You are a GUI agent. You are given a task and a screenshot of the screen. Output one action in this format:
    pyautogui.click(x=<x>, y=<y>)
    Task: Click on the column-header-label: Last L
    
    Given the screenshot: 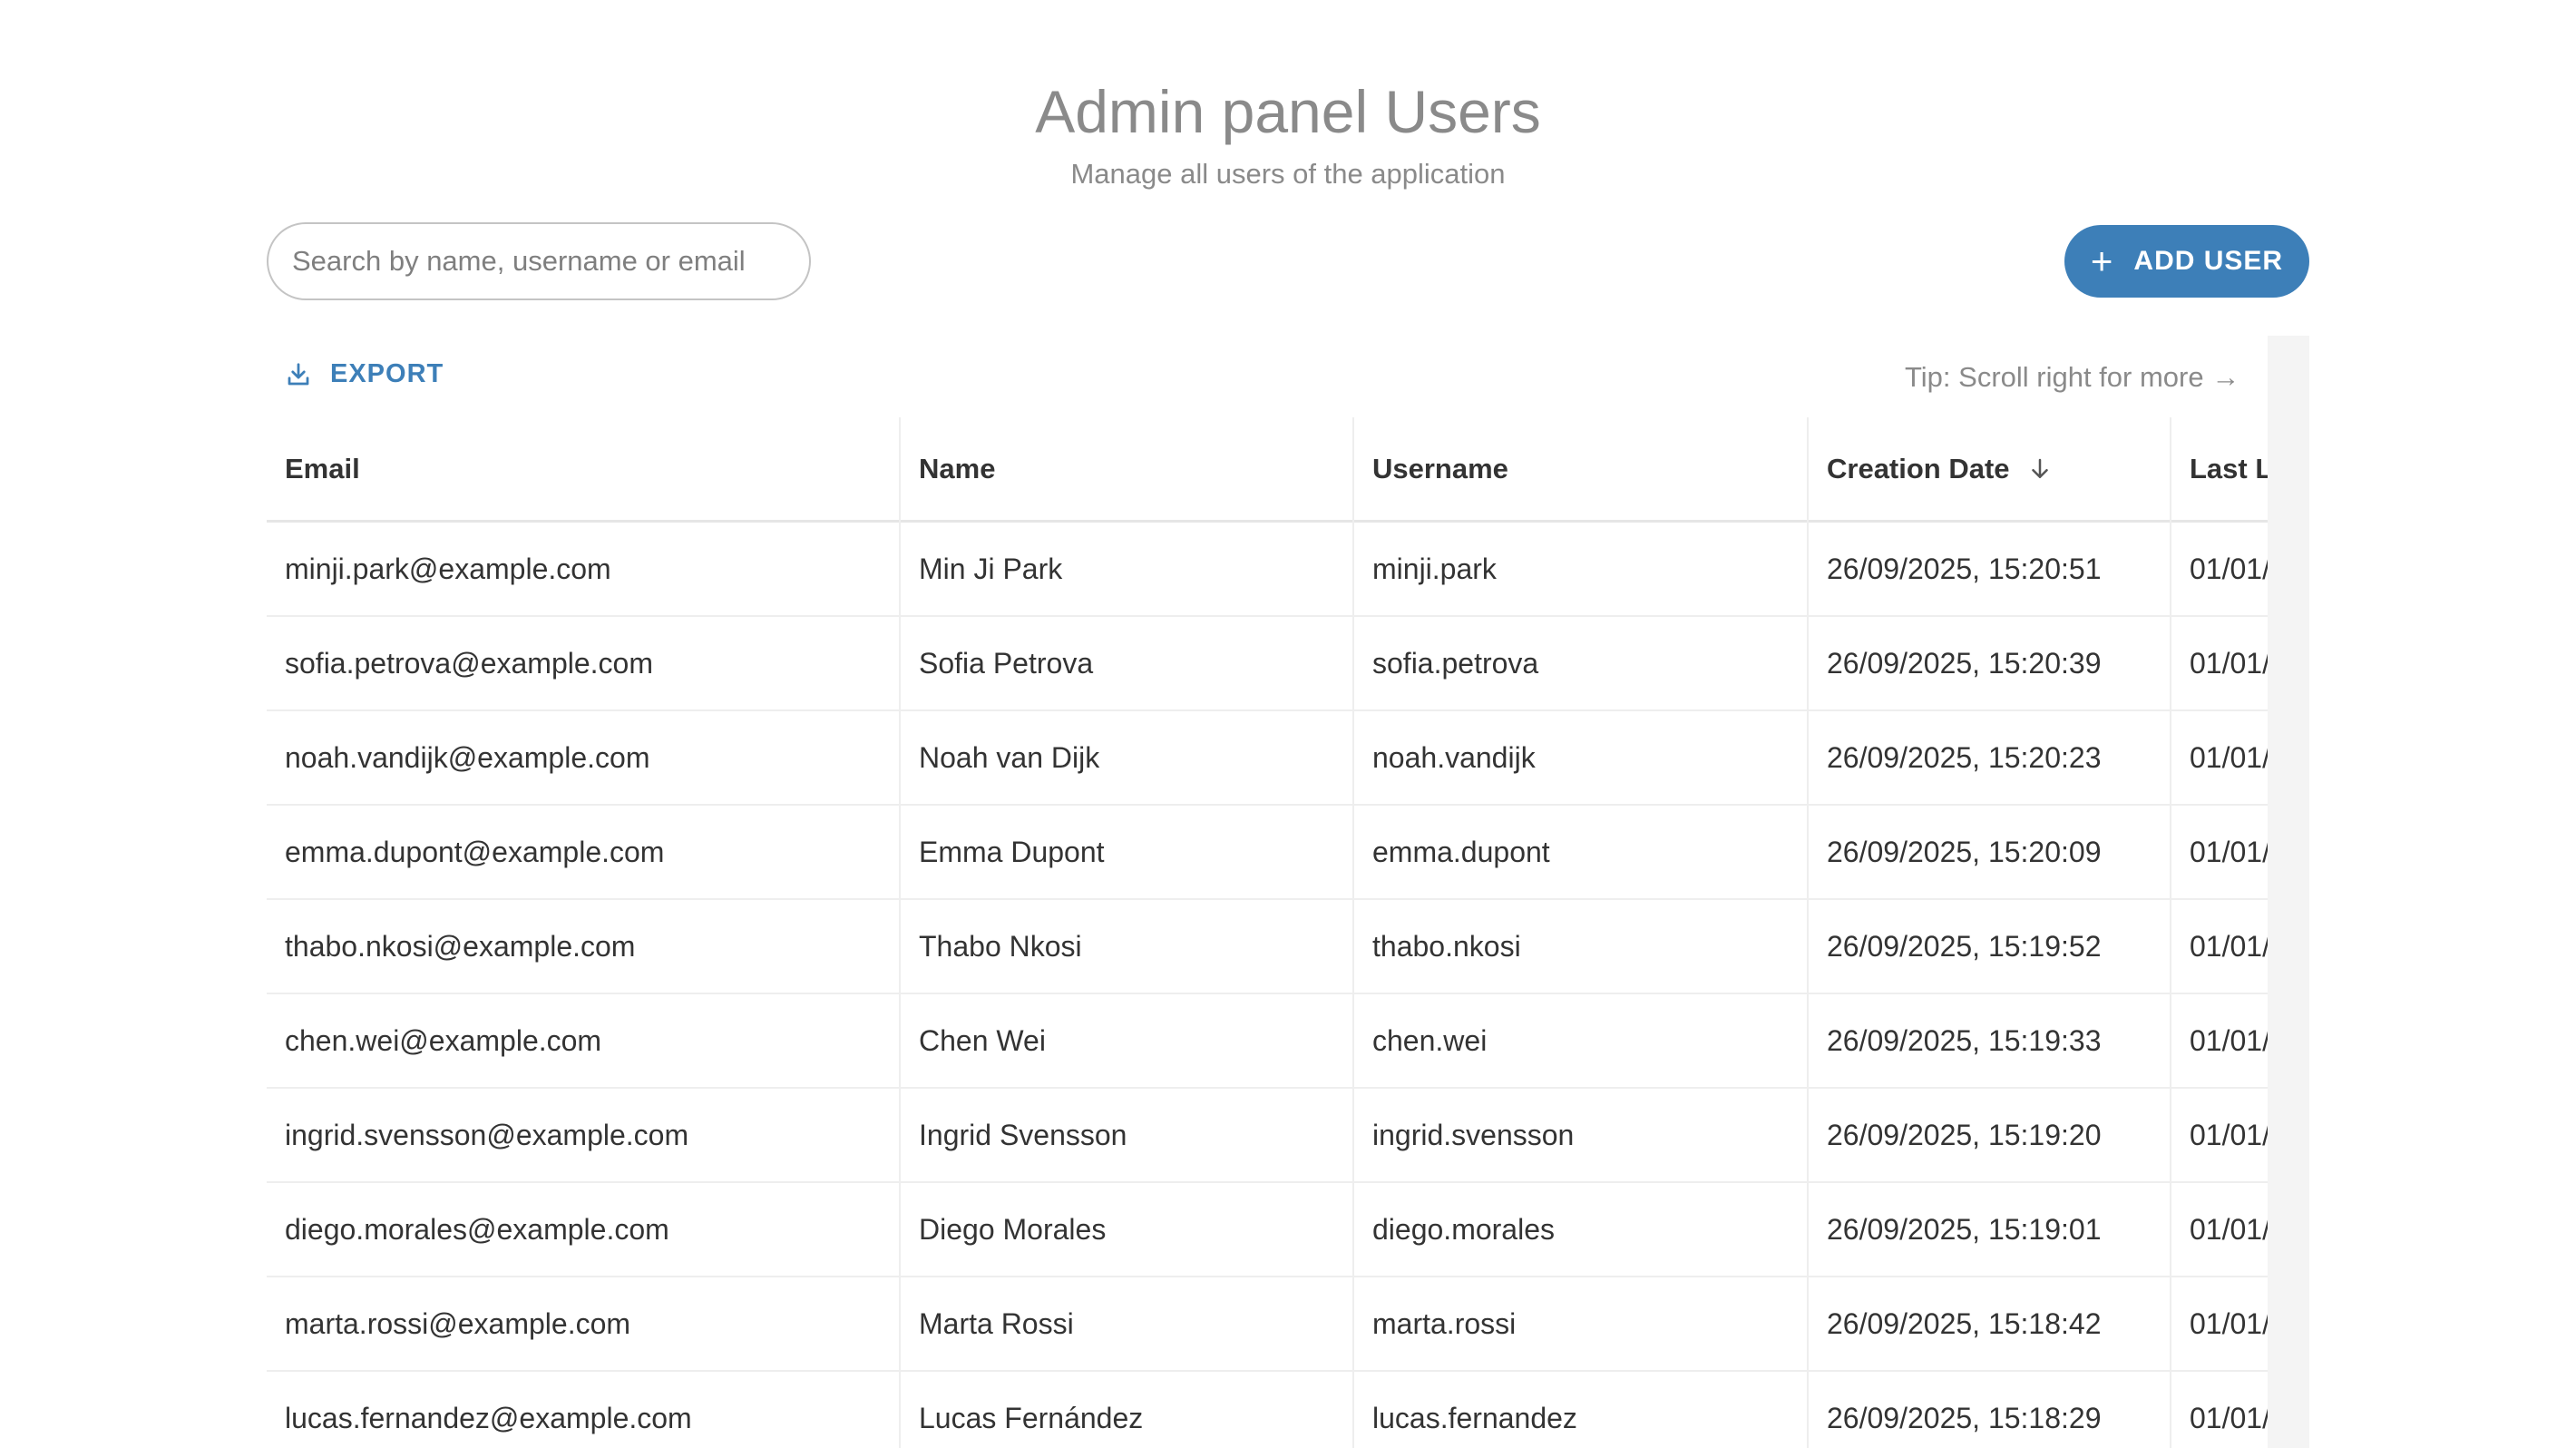 What is the action you would take?
    pyautogui.click(x=2229, y=468)
    